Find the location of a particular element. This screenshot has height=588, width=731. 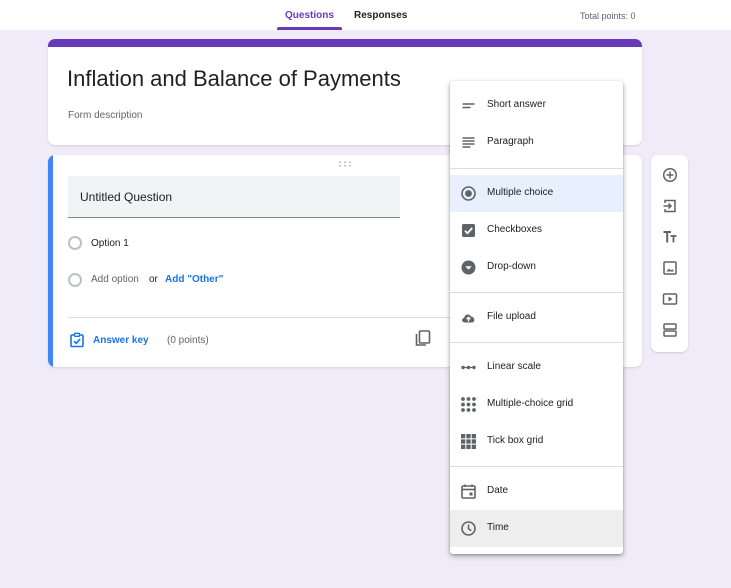

add-question-icon is located at coordinates (670, 175).